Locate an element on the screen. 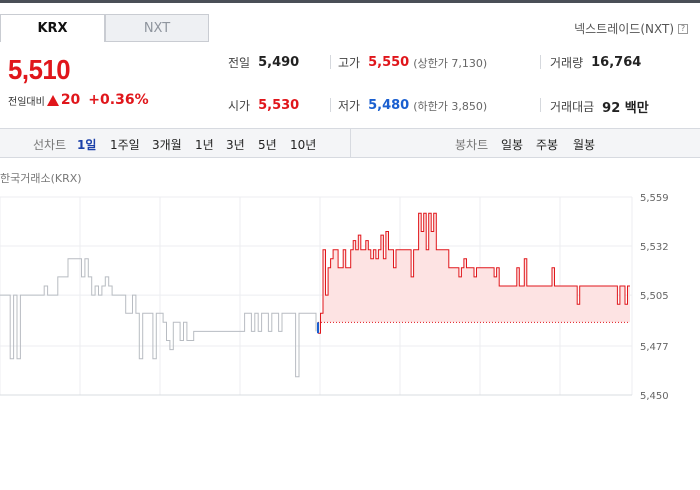 The width and height of the screenshot is (700, 490). stat-value: 5,490 is located at coordinates (279, 62).